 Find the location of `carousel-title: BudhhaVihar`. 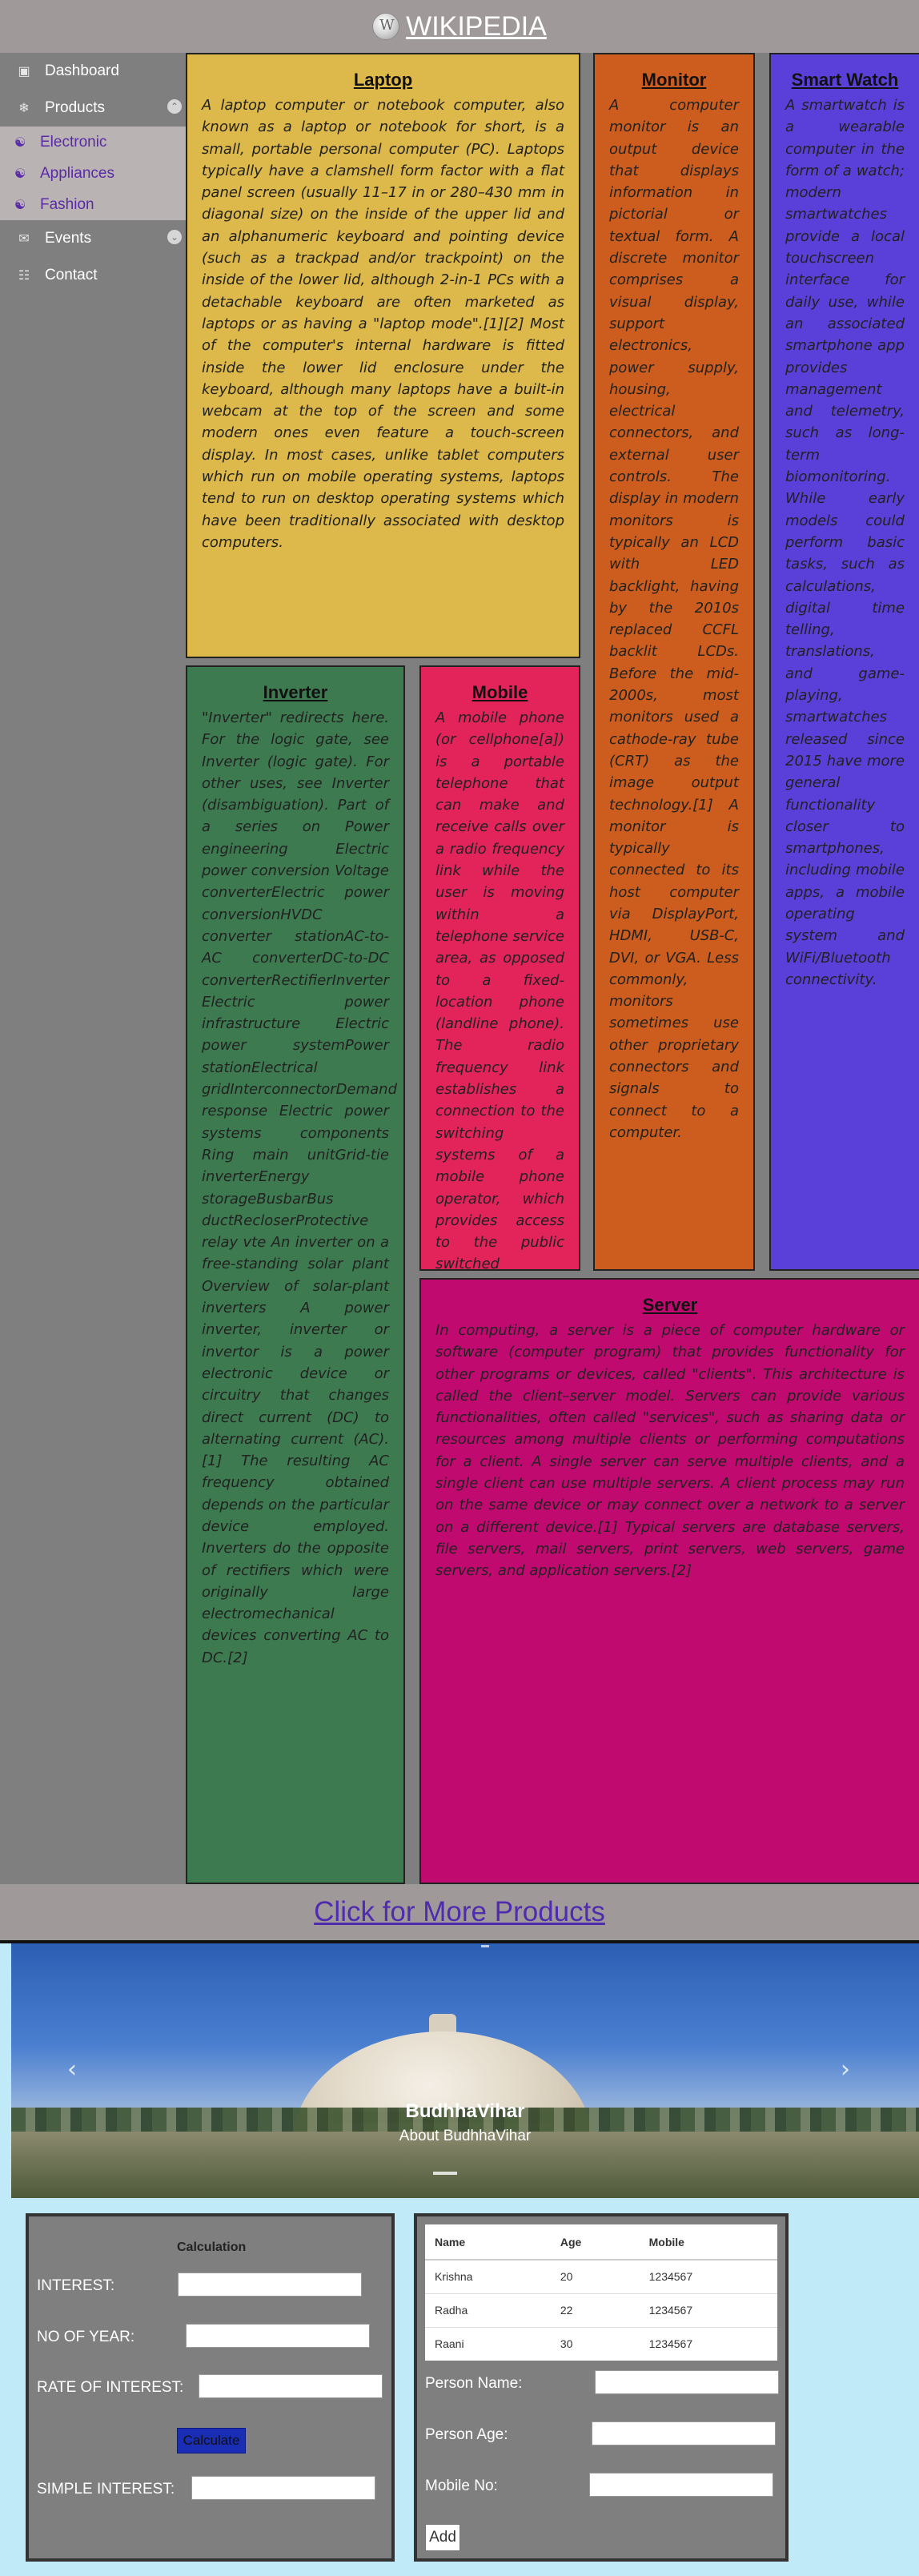

carousel-title: BudhhaVihar is located at coordinates (465, 2111).